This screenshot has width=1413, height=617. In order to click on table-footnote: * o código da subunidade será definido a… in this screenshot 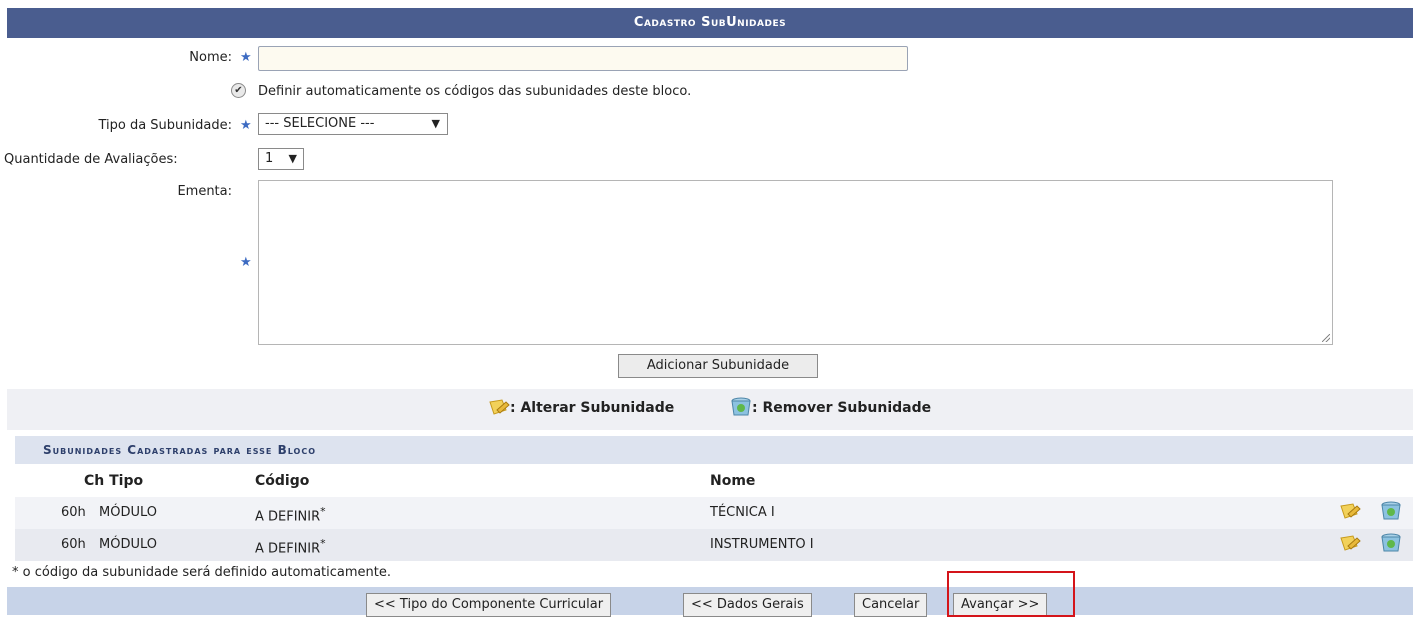, I will do `click(202, 572)`.